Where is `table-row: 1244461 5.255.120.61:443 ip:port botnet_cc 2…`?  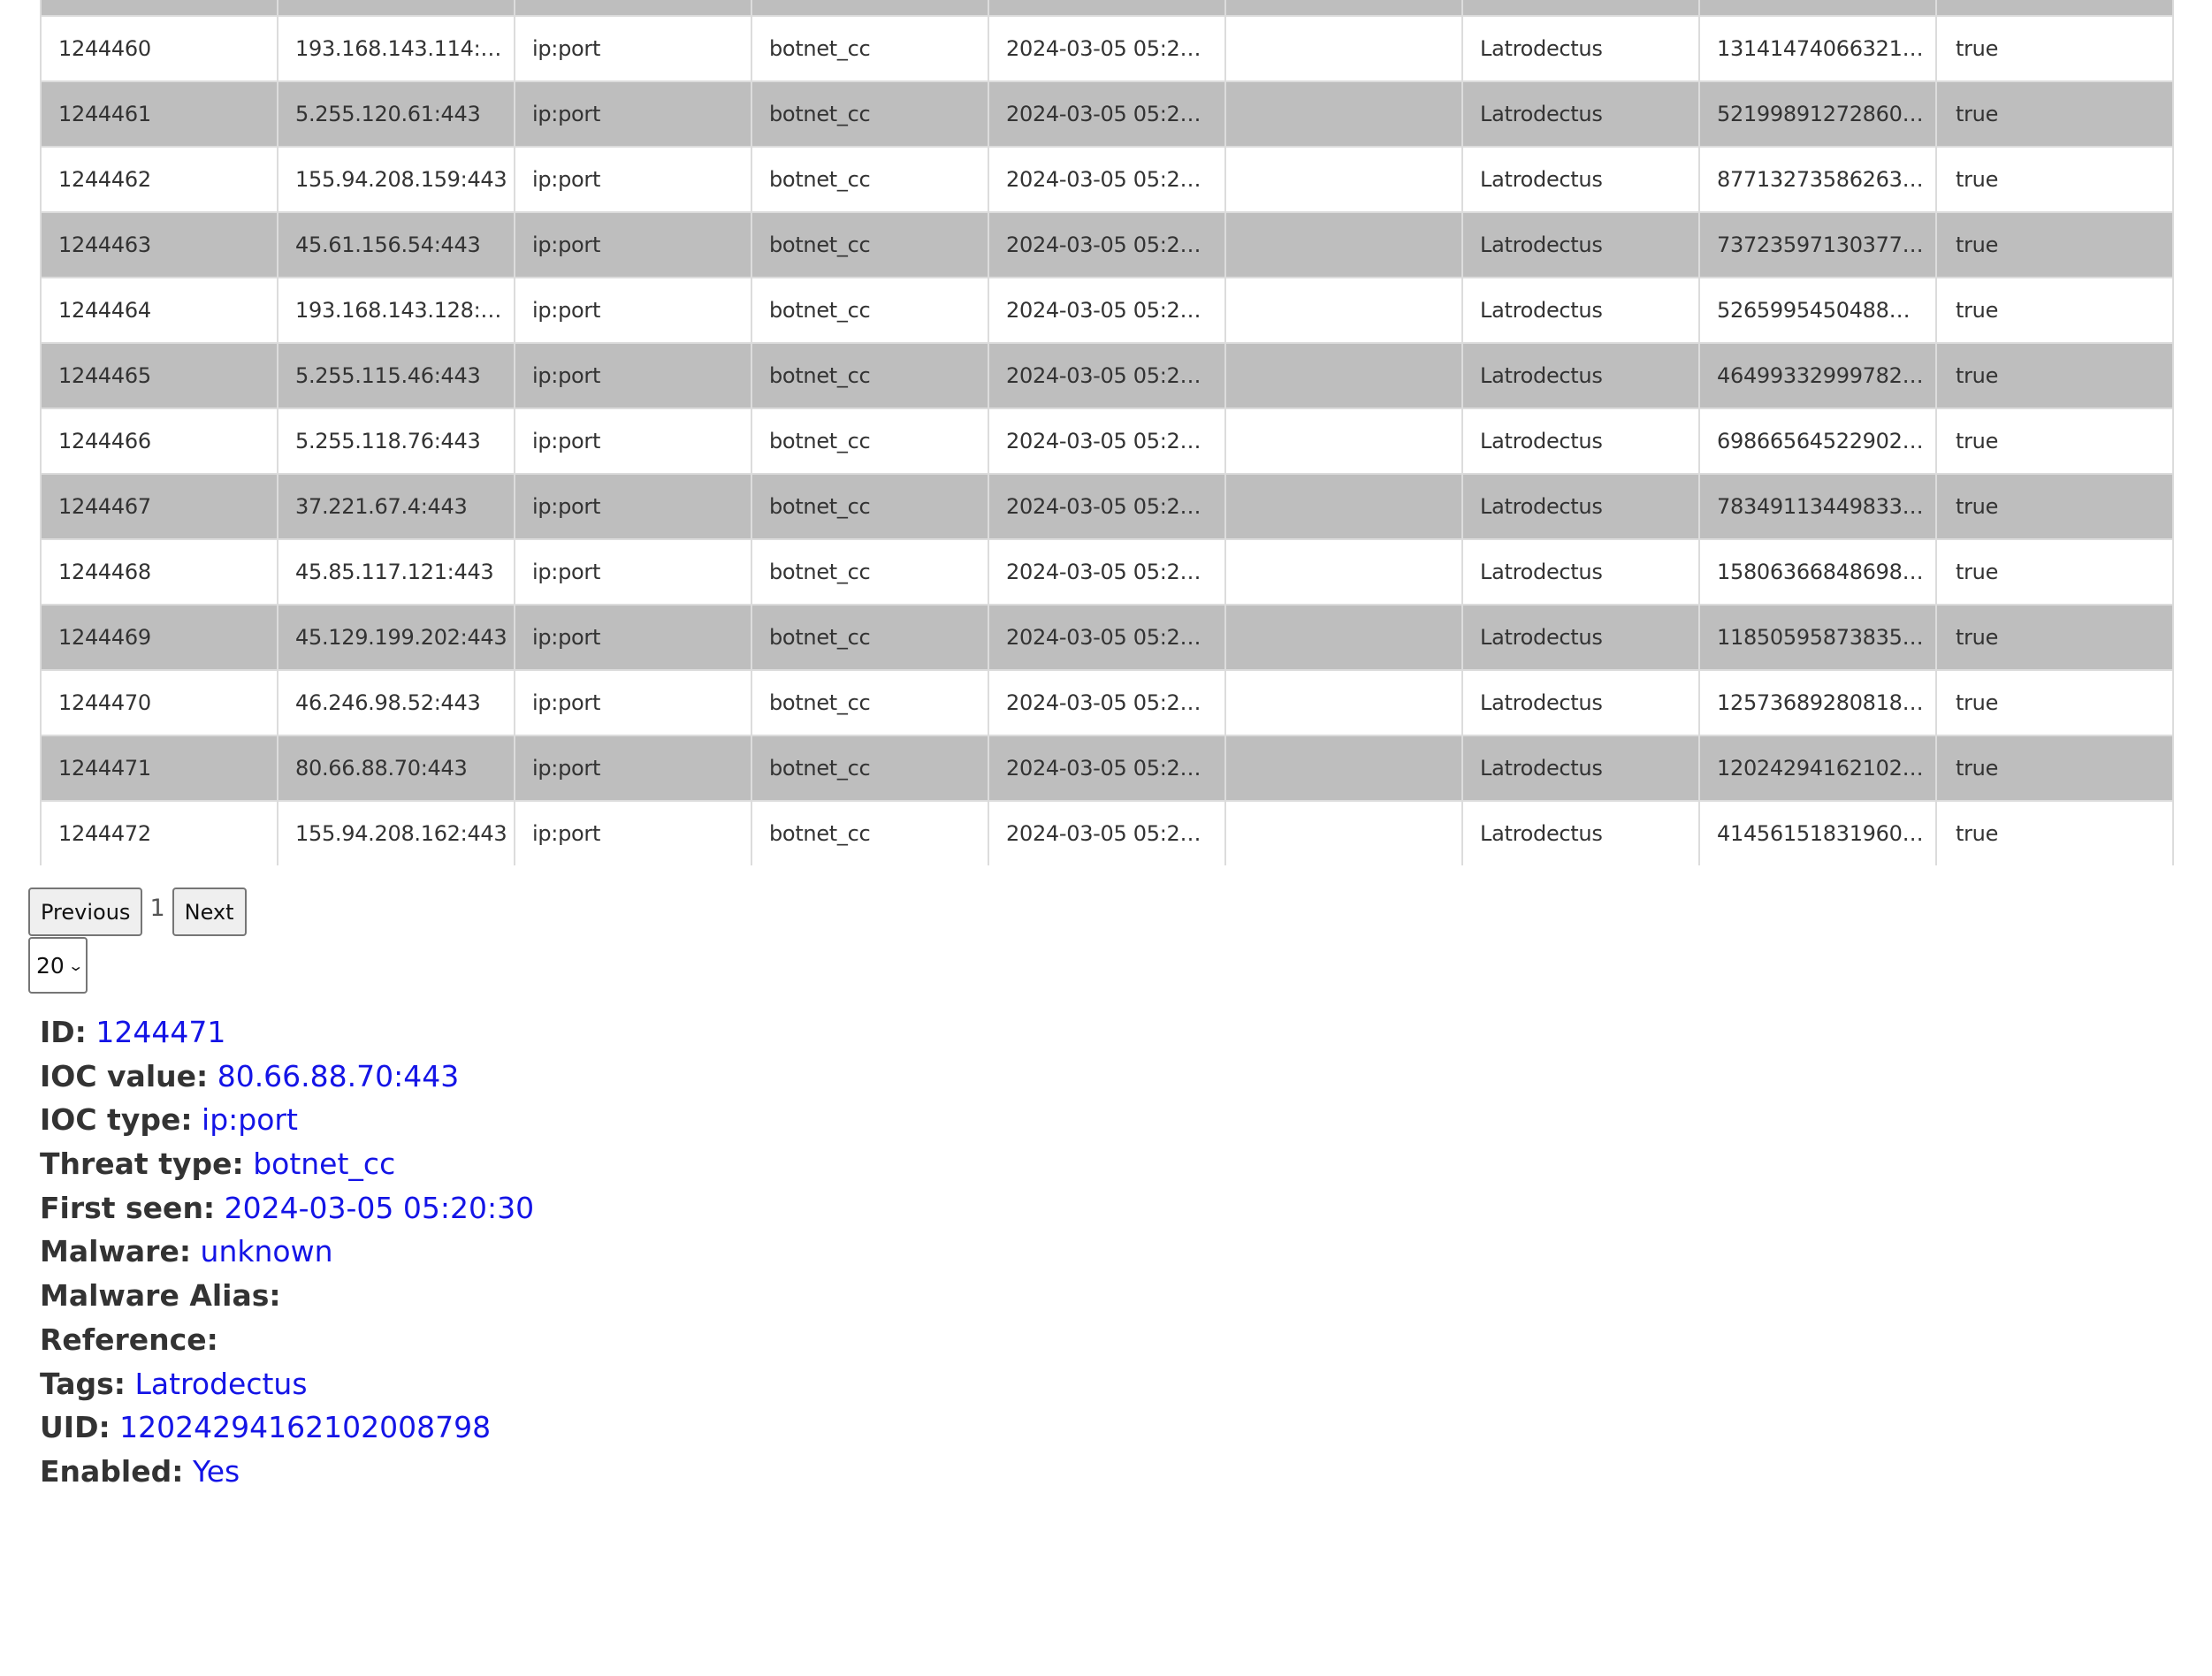
table-row: 1244461 5.255.120.61:443 ip:port botnet_cc 2… is located at coordinates (1107, 113).